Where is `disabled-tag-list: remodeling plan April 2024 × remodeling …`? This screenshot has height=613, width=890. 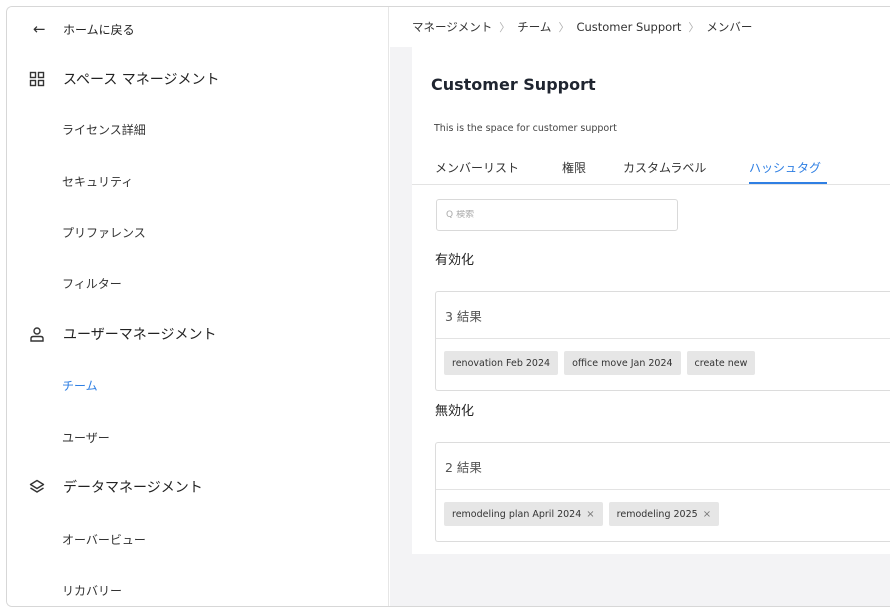
disabled-tag-list: remodeling plan April 2024 × remodeling … is located at coordinates (582, 514).